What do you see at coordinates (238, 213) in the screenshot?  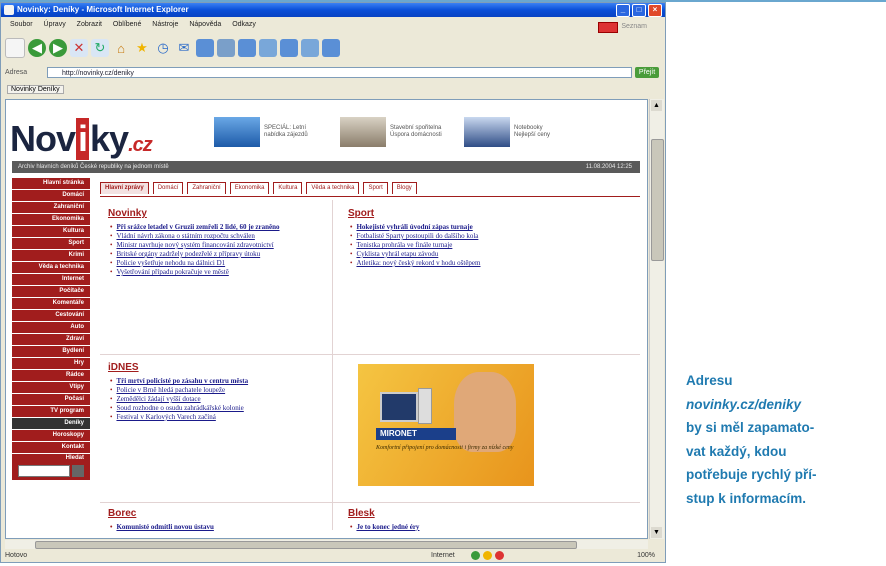 I see `section-title: Novinky` at bounding box center [238, 213].